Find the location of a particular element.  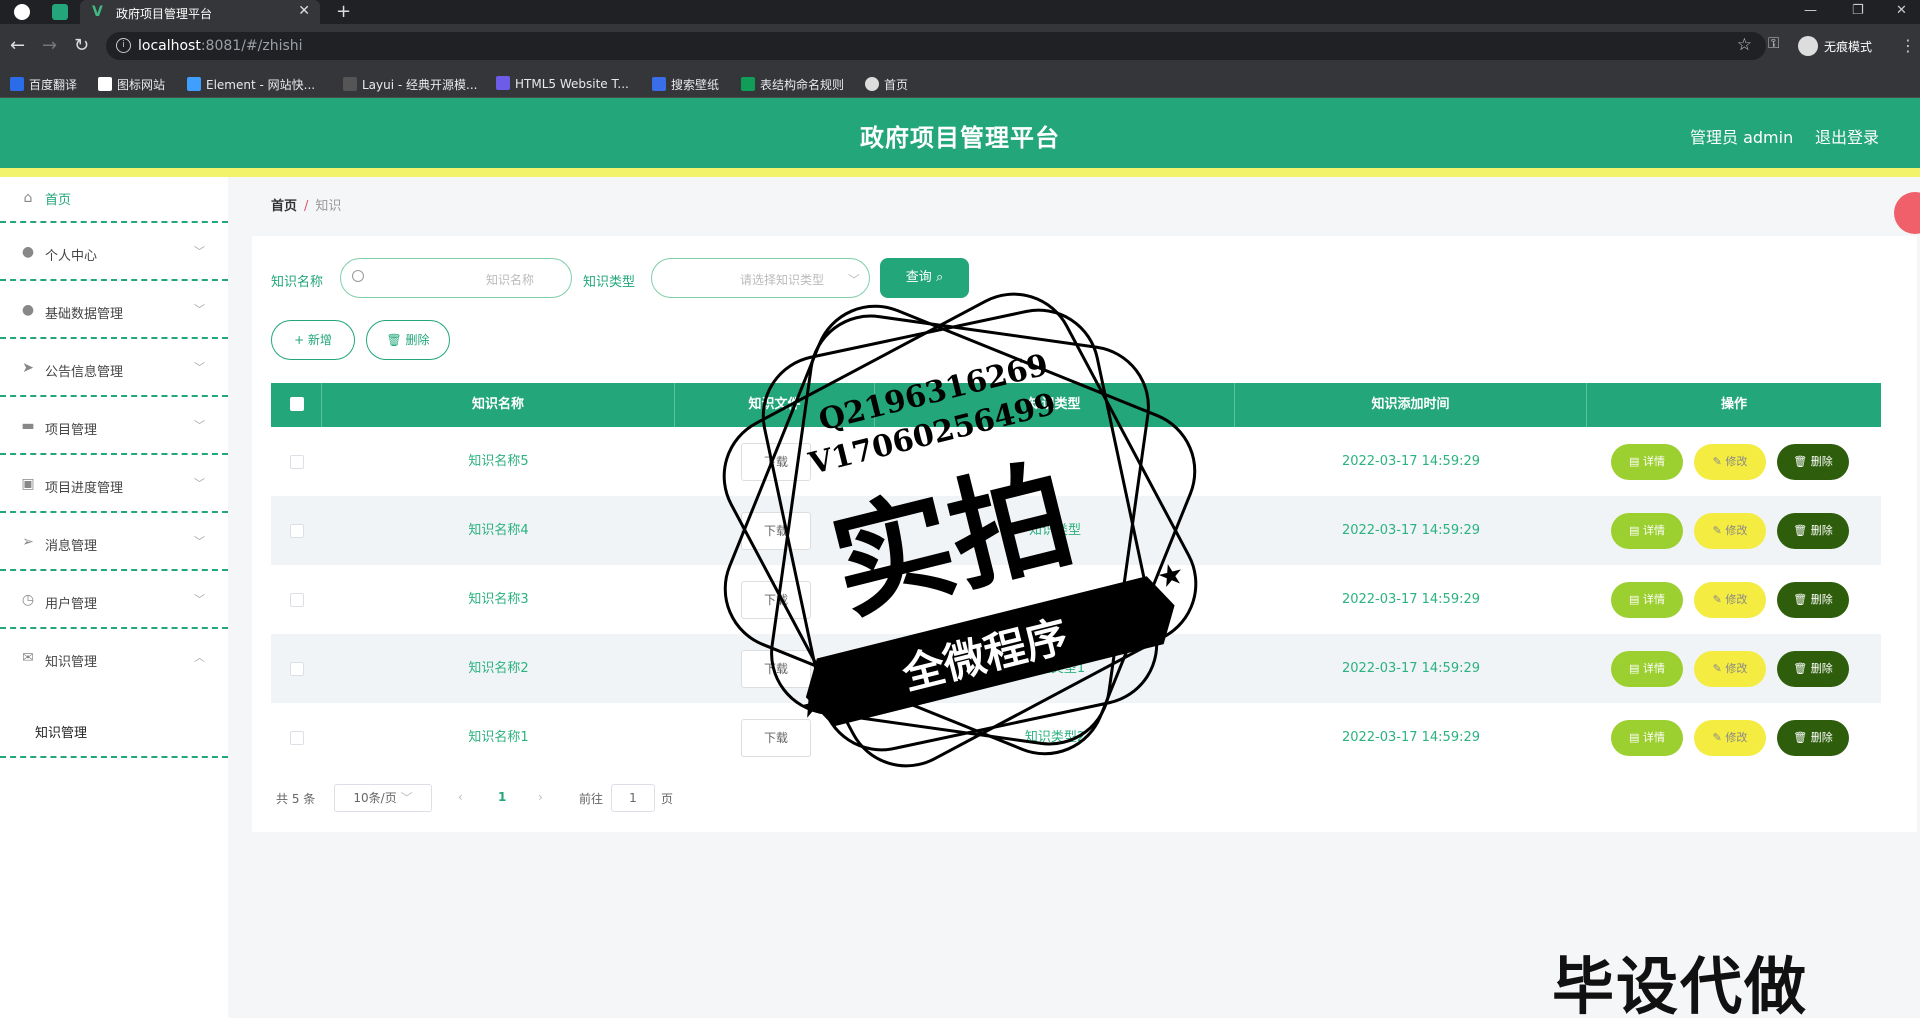

sidebar-item-personal-center: ● 个人中心 ﹀ is located at coordinates (114, 252).